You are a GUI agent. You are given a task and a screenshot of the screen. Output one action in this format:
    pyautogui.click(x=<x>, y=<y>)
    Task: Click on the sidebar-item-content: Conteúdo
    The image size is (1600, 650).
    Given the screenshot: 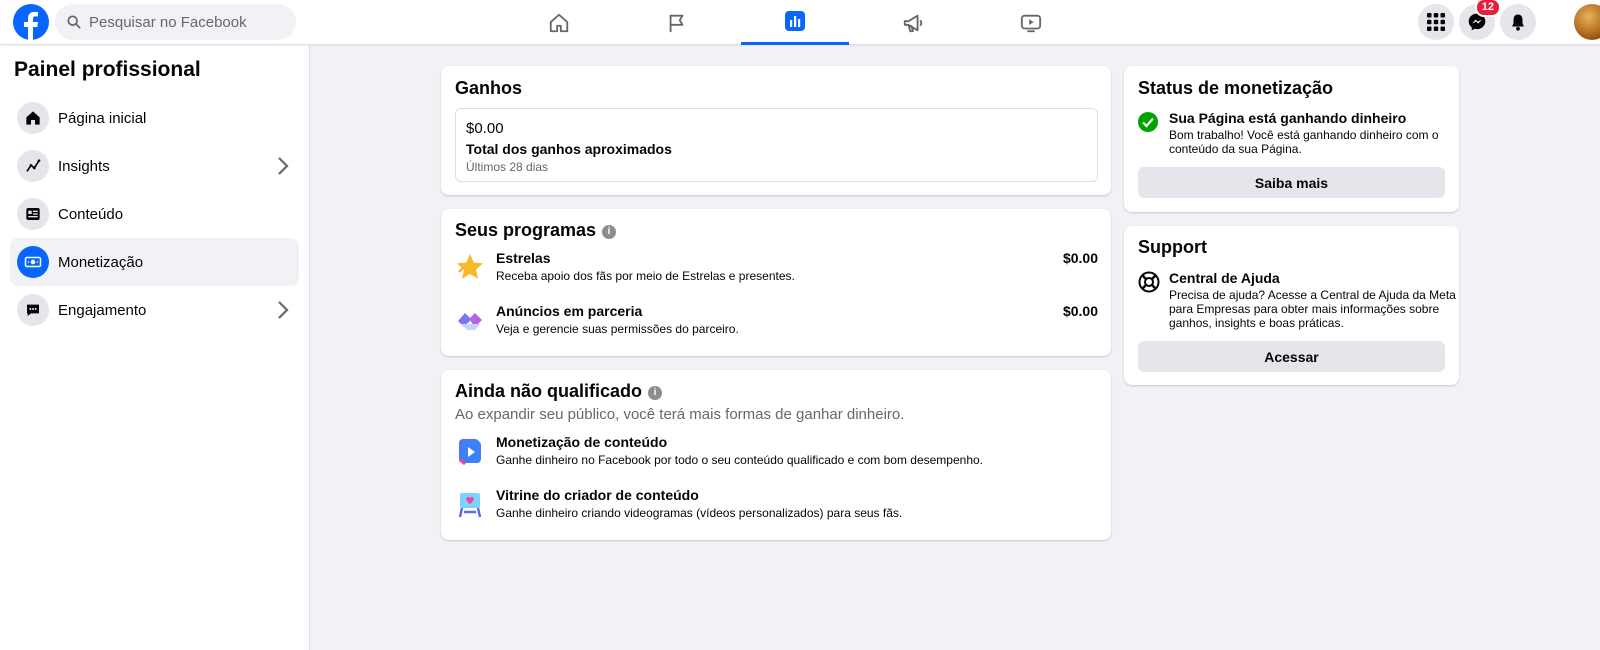 What is the action you would take?
    pyautogui.click(x=154, y=214)
    